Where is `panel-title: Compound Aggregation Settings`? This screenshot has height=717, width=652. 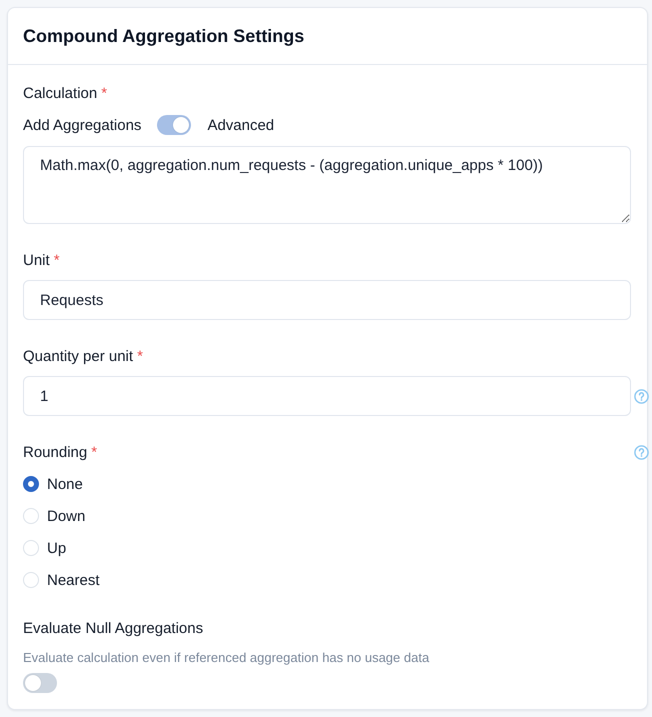 panel-title: Compound Aggregation Settings is located at coordinates (163, 36).